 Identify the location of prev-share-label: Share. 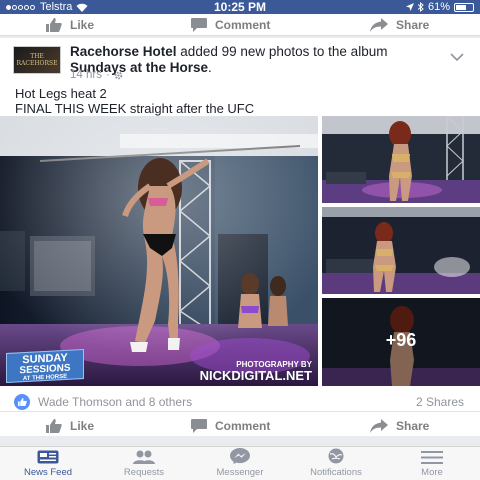
(413, 24).